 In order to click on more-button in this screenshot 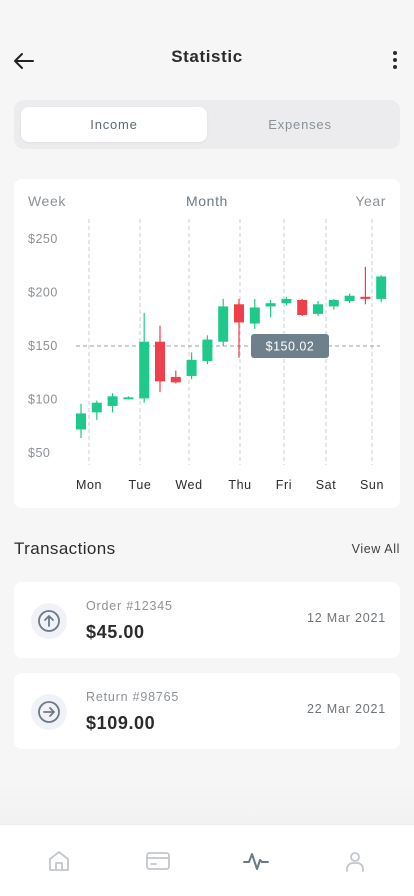, I will do `click(395, 60)`.